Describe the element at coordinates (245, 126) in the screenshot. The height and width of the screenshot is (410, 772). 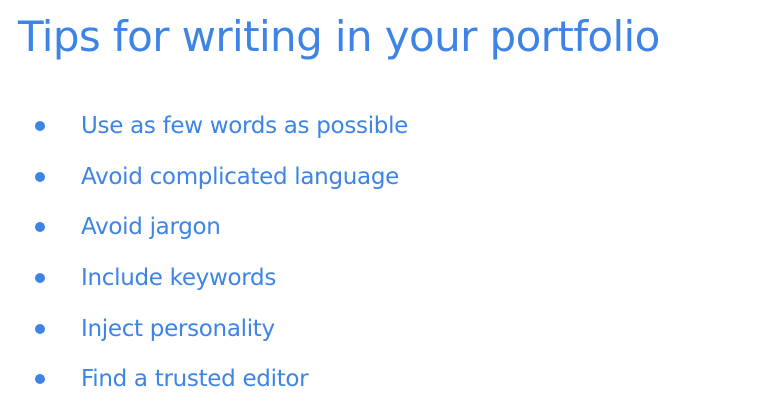
I see `bullet-text: Use as few words as possible` at that location.